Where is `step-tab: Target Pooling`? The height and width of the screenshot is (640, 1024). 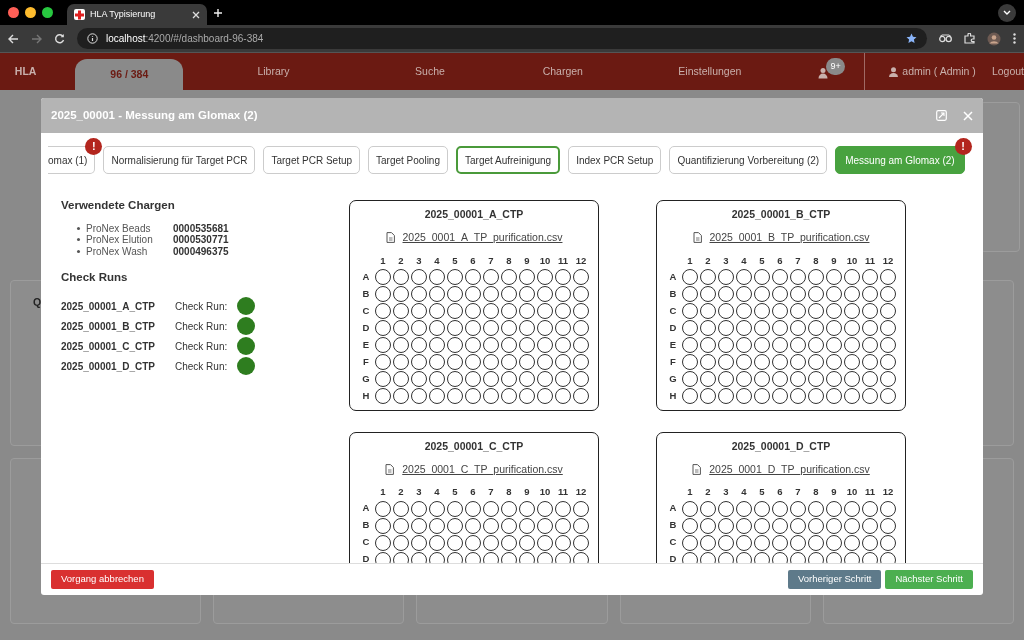 step-tab: Target Pooling is located at coordinates (408, 160).